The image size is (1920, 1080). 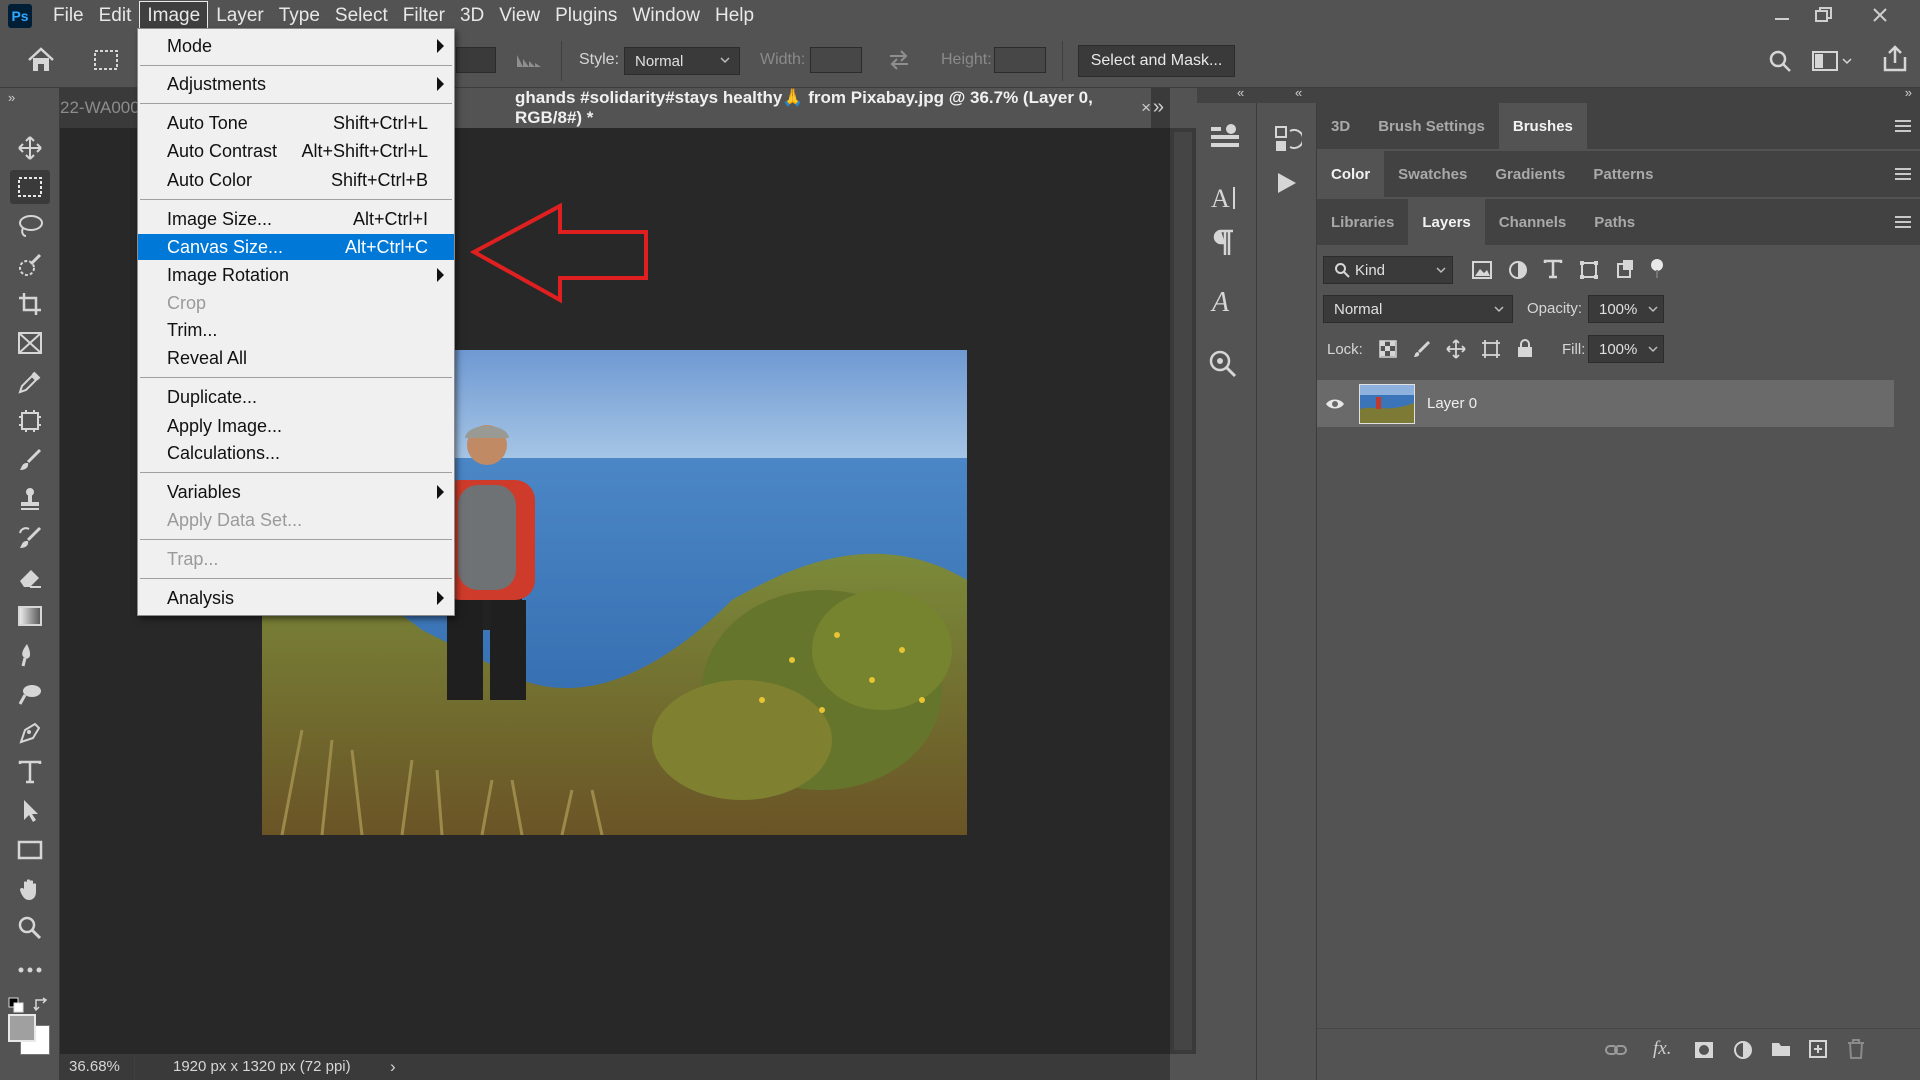 I want to click on vertical-scrollbar, so click(x=1183, y=591).